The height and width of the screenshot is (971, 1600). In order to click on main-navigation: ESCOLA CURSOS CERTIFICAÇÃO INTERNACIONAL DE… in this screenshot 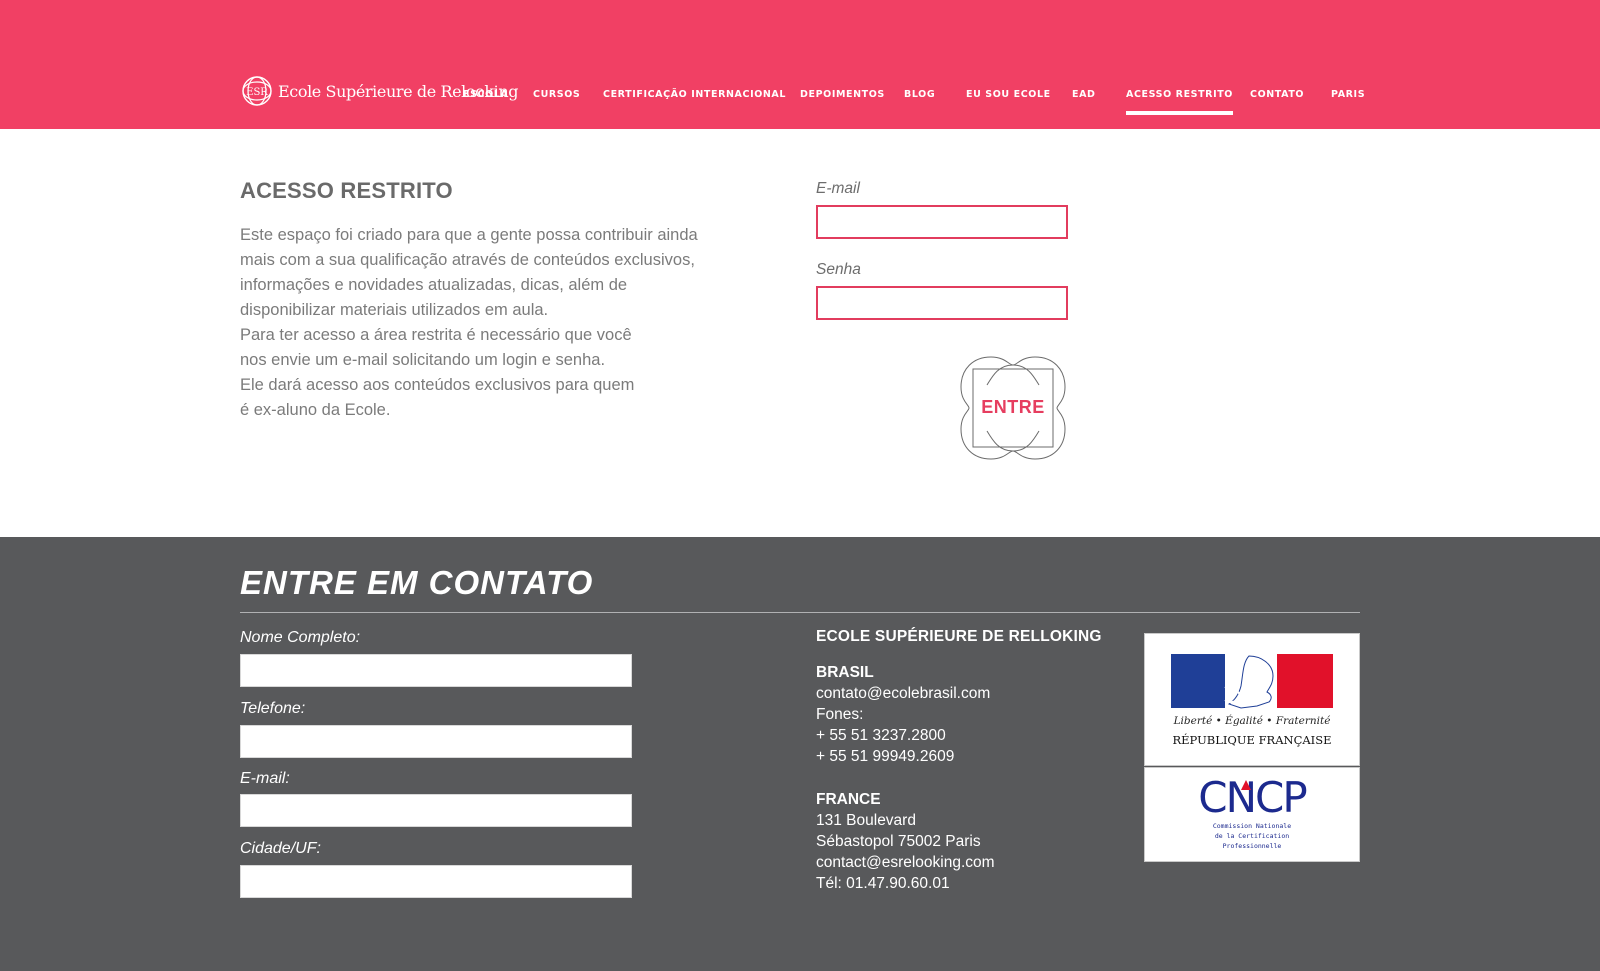, I will do `click(800, 104)`.